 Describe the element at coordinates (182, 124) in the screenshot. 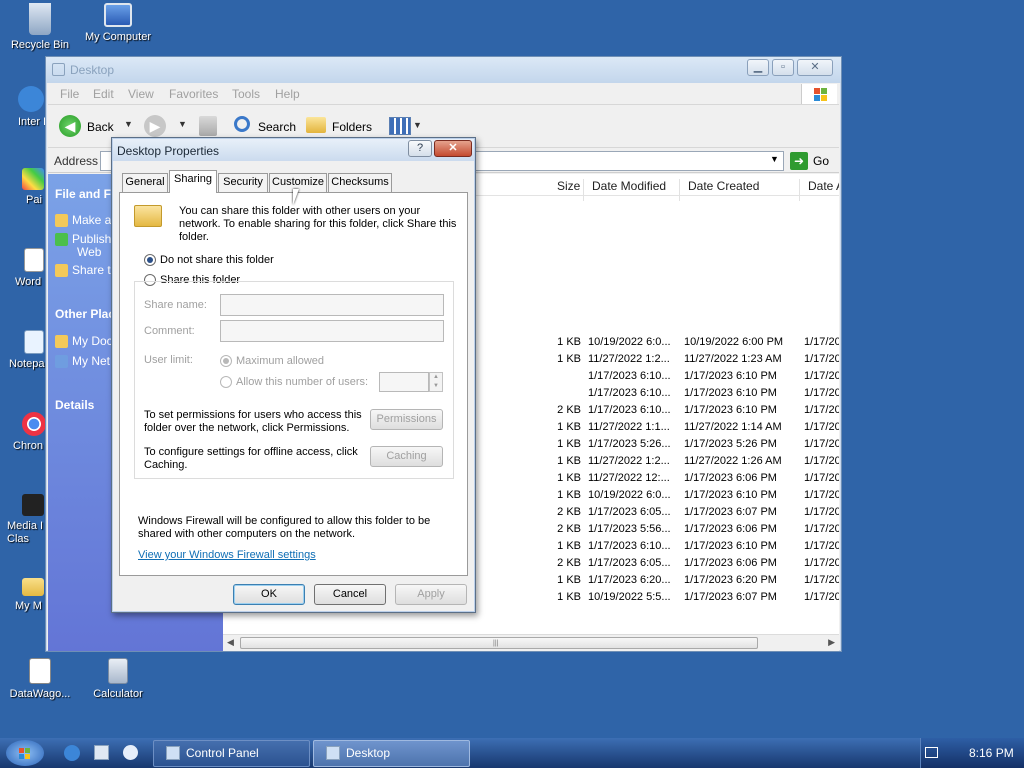

I see `forward-dropdown-icon: ▼` at that location.